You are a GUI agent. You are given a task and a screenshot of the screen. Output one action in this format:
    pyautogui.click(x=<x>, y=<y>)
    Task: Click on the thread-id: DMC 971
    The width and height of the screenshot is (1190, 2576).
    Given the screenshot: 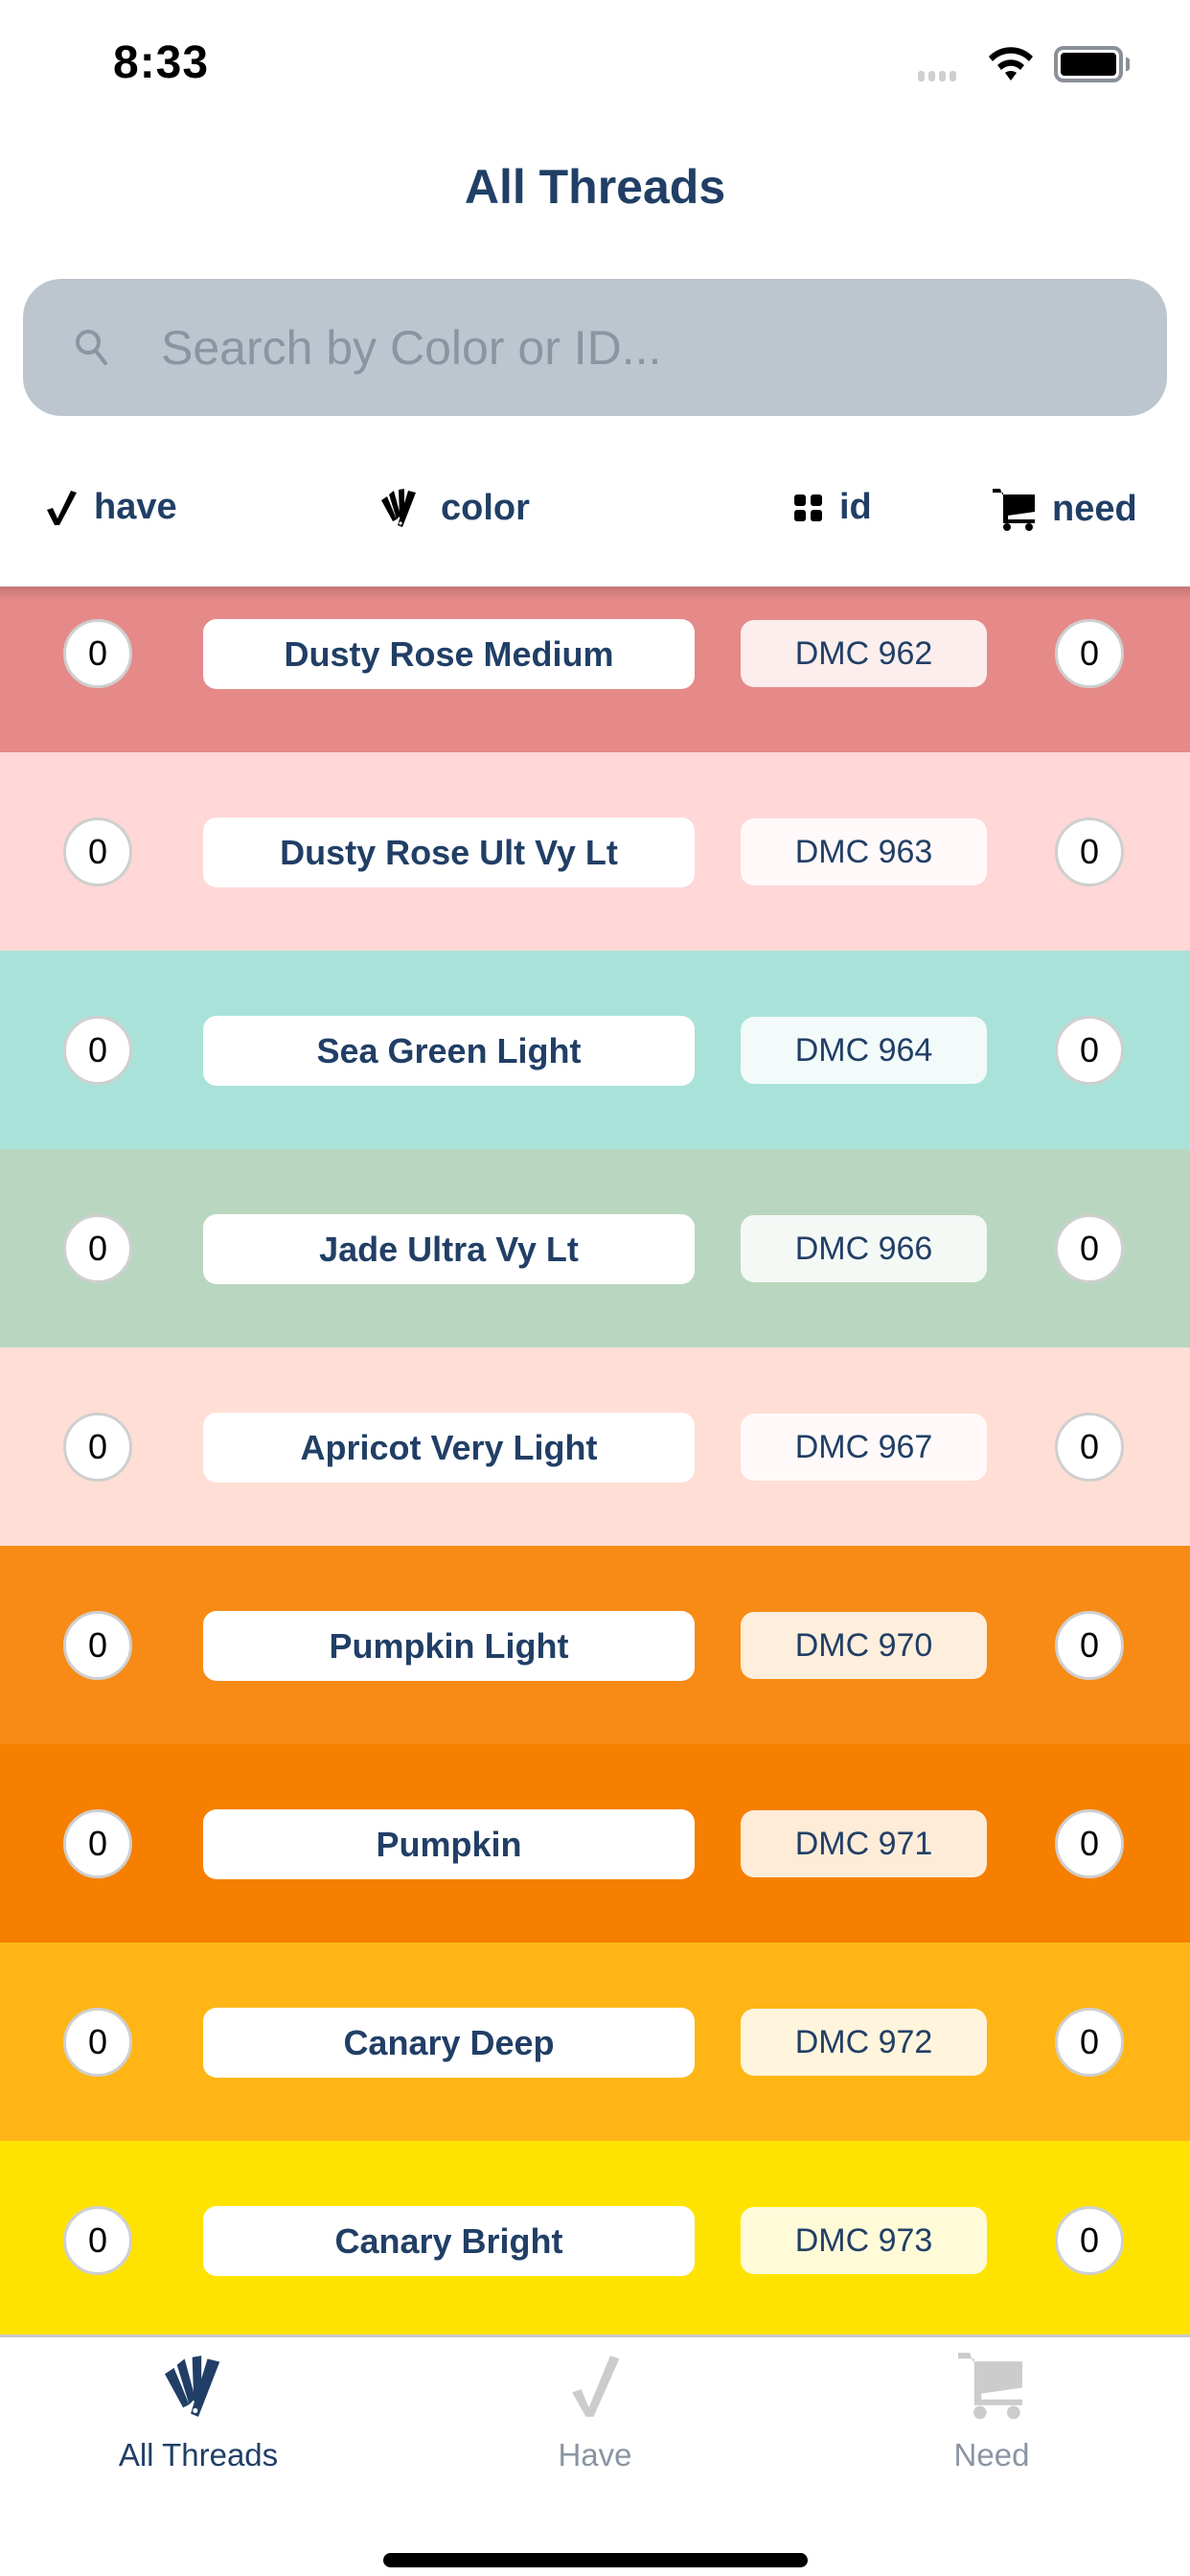 What is the action you would take?
    pyautogui.click(x=864, y=1843)
    